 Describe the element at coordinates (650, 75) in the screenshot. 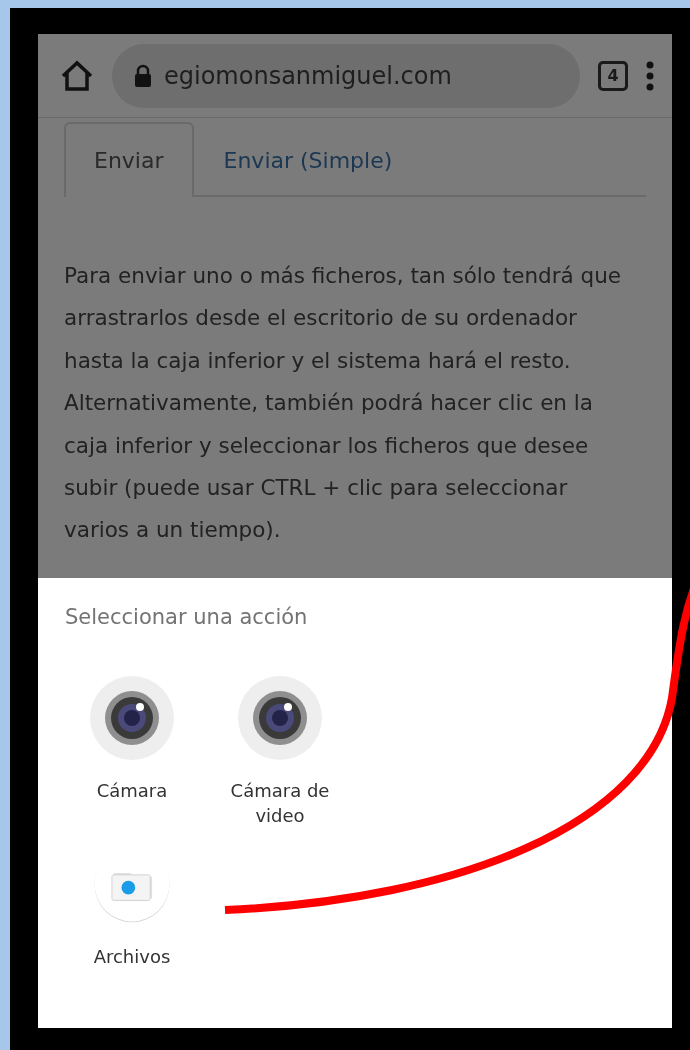

I see `menu-icon` at that location.